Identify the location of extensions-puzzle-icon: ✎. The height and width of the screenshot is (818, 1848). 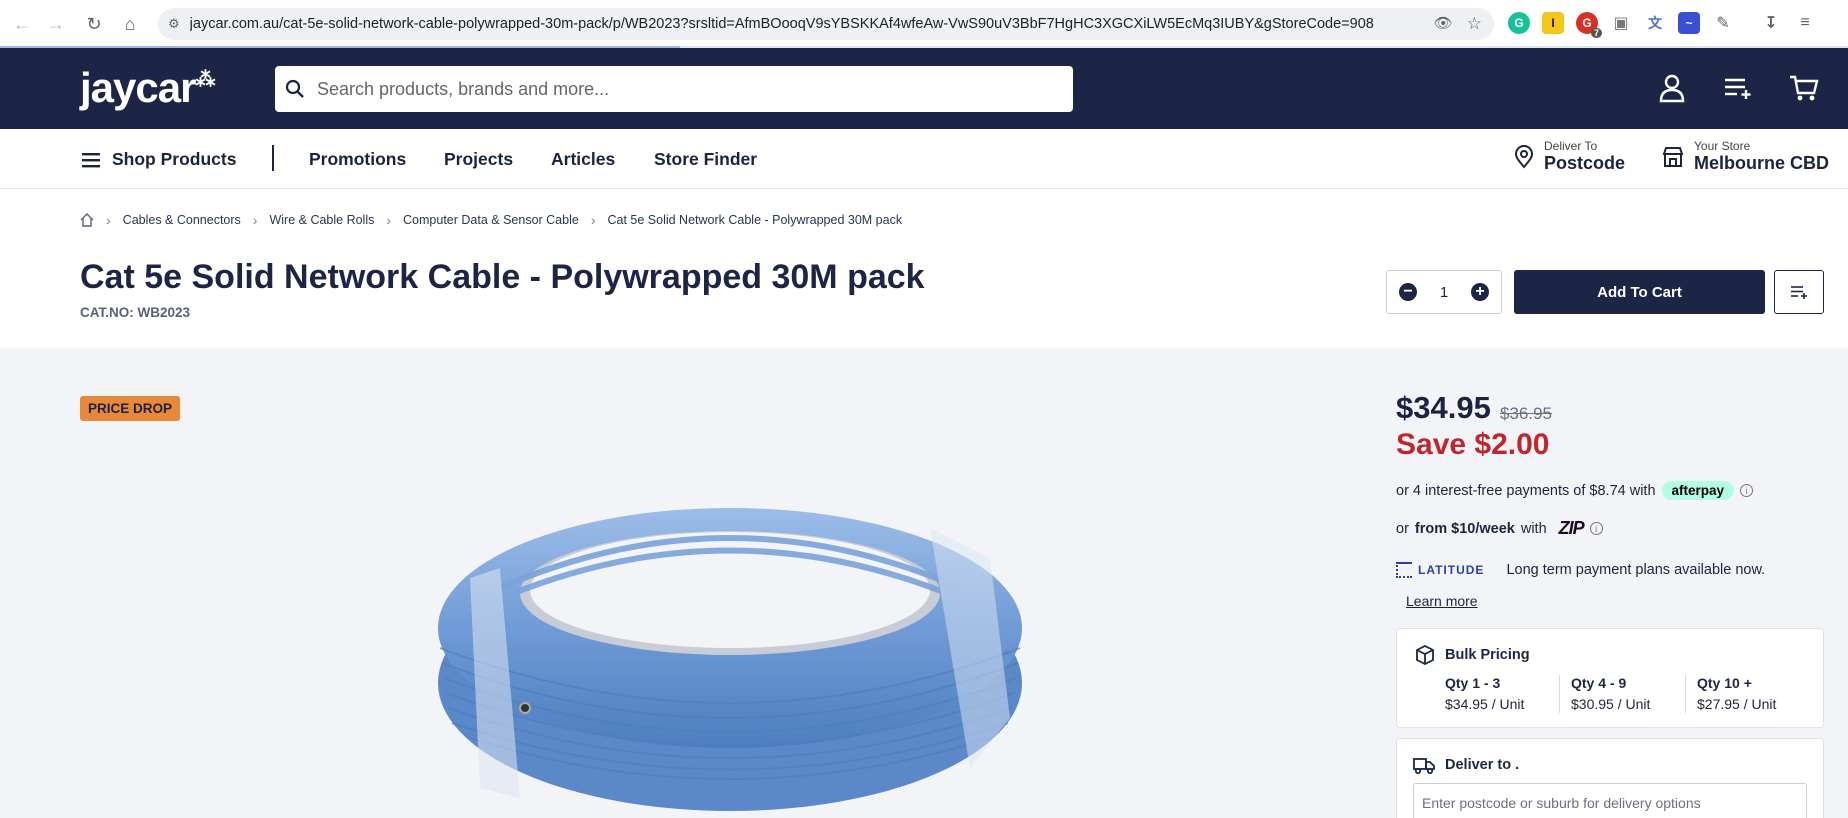
(1723, 23).